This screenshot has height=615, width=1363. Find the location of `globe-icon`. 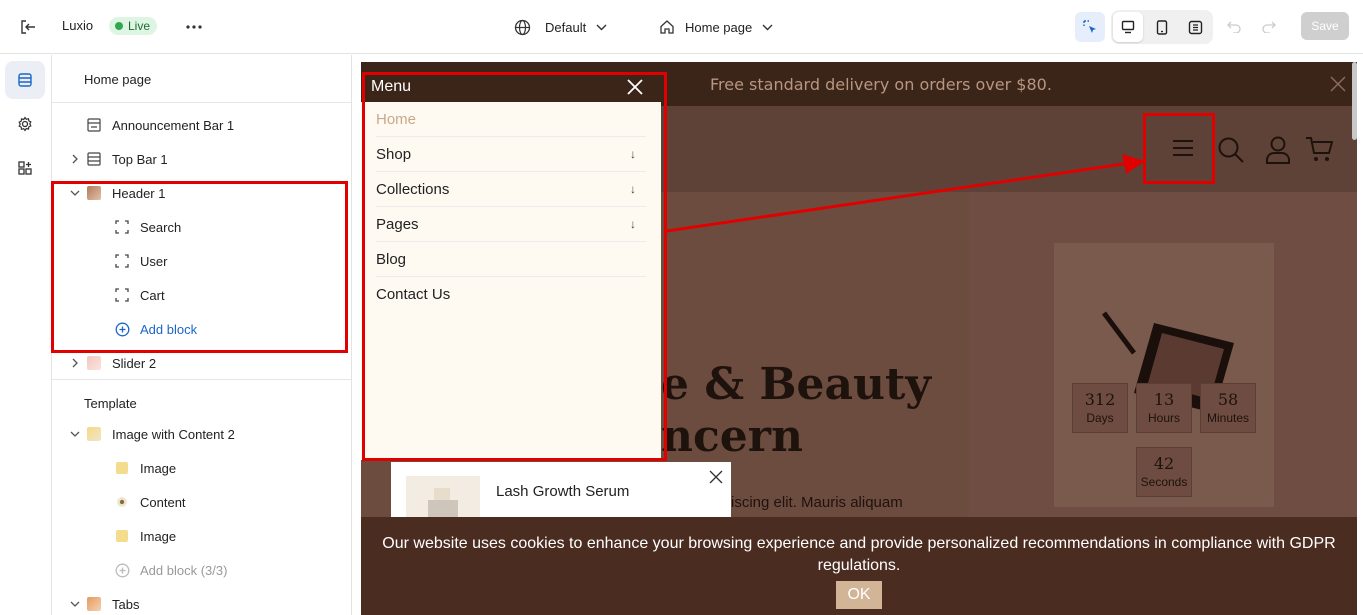

globe-icon is located at coordinates (522, 27).